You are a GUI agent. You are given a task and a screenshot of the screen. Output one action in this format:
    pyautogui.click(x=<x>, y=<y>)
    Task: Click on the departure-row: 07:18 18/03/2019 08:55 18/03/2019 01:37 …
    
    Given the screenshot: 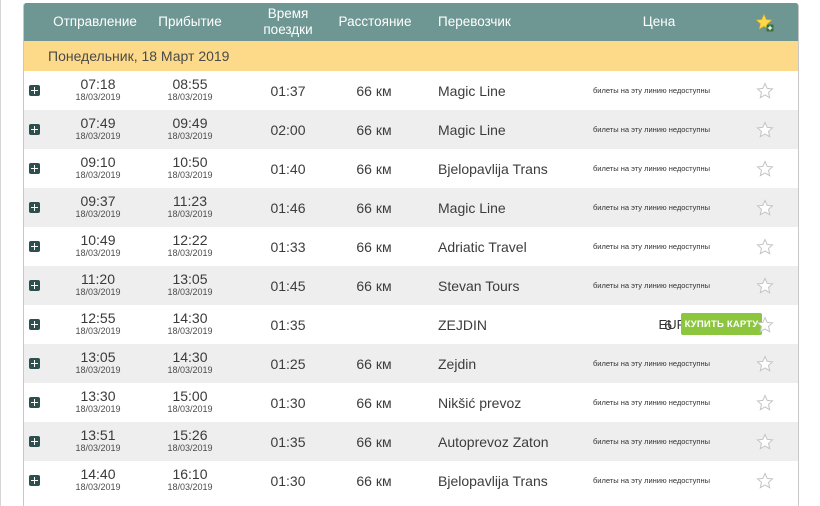 What is the action you would take?
    pyautogui.click(x=411, y=90)
    